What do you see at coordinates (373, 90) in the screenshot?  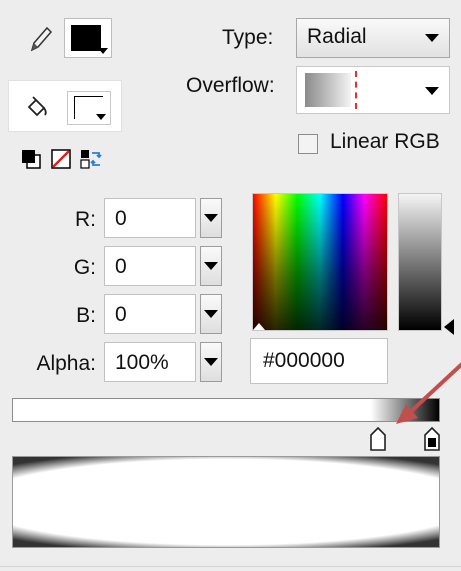 I see `overflow-select` at bounding box center [373, 90].